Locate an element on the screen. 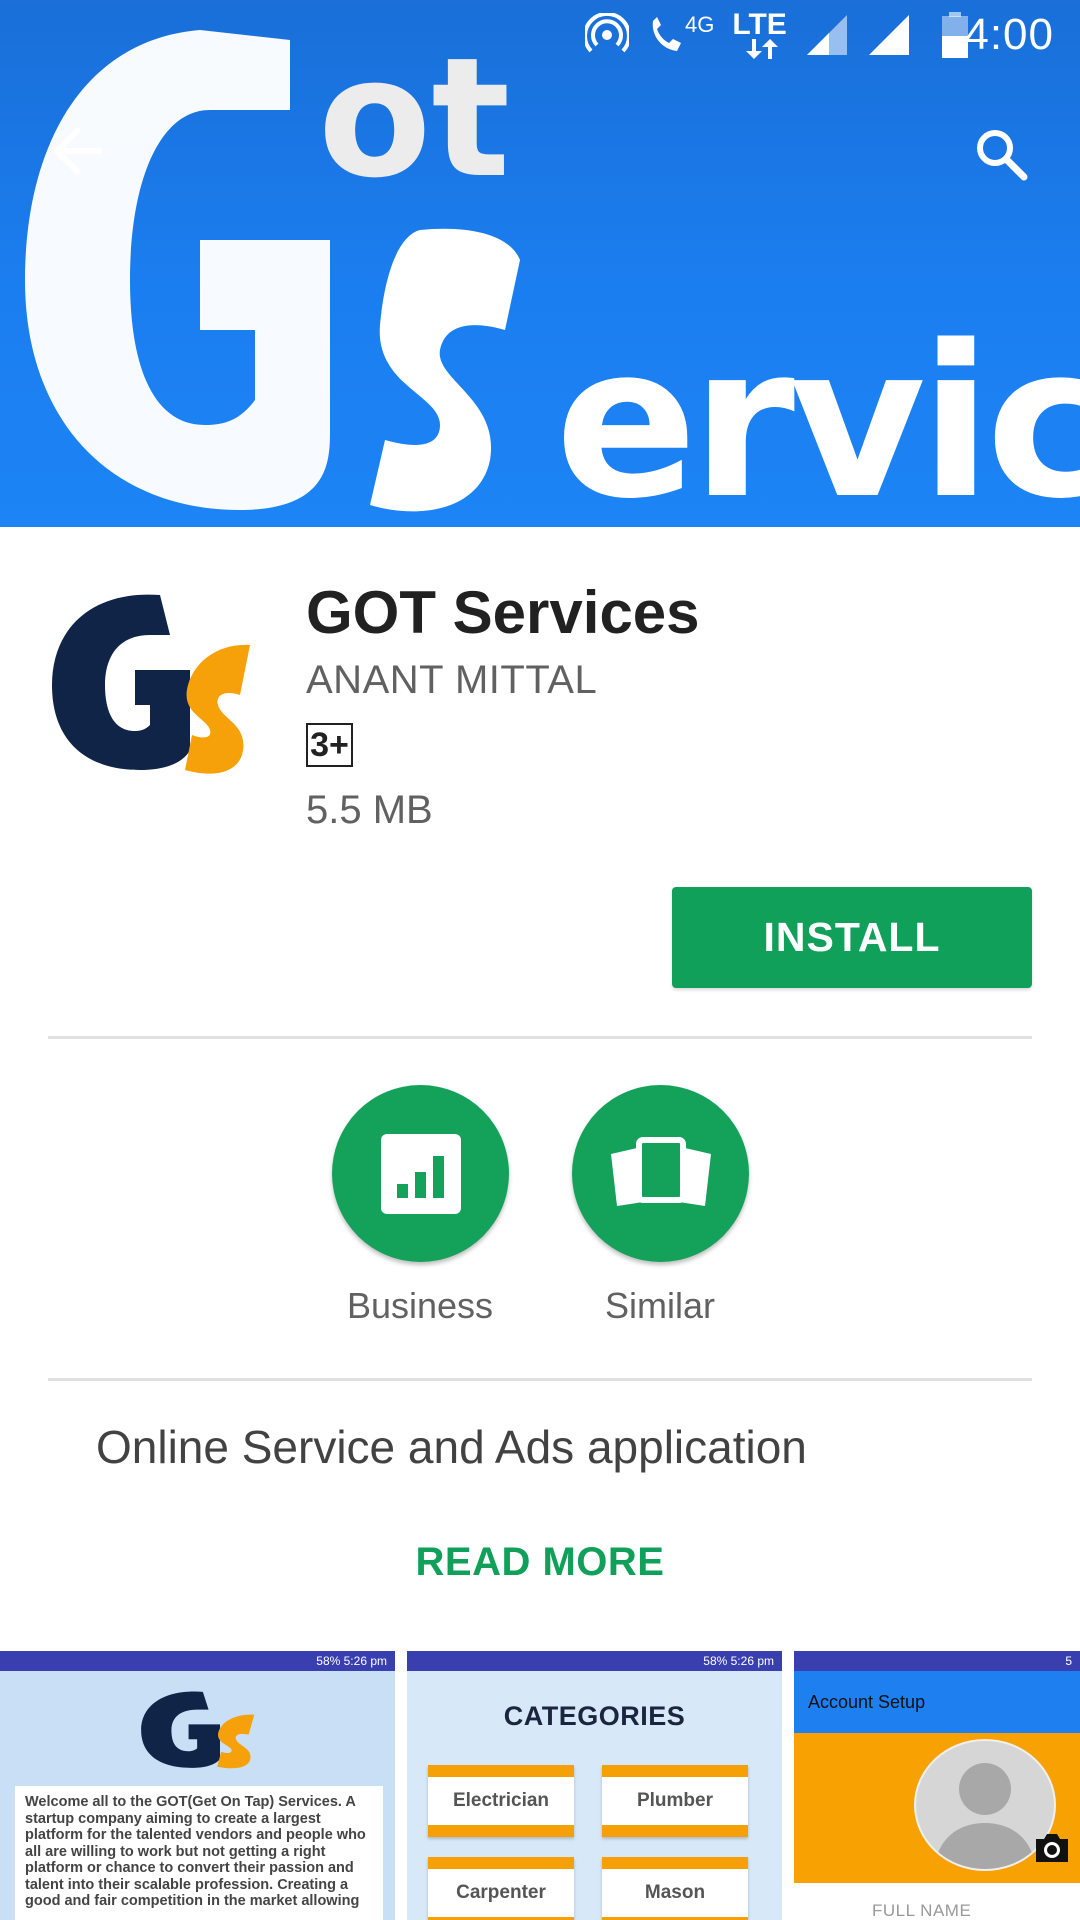 This screenshot has height=1920, width=1080. similar-apps-button is located at coordinates (660, 1173).